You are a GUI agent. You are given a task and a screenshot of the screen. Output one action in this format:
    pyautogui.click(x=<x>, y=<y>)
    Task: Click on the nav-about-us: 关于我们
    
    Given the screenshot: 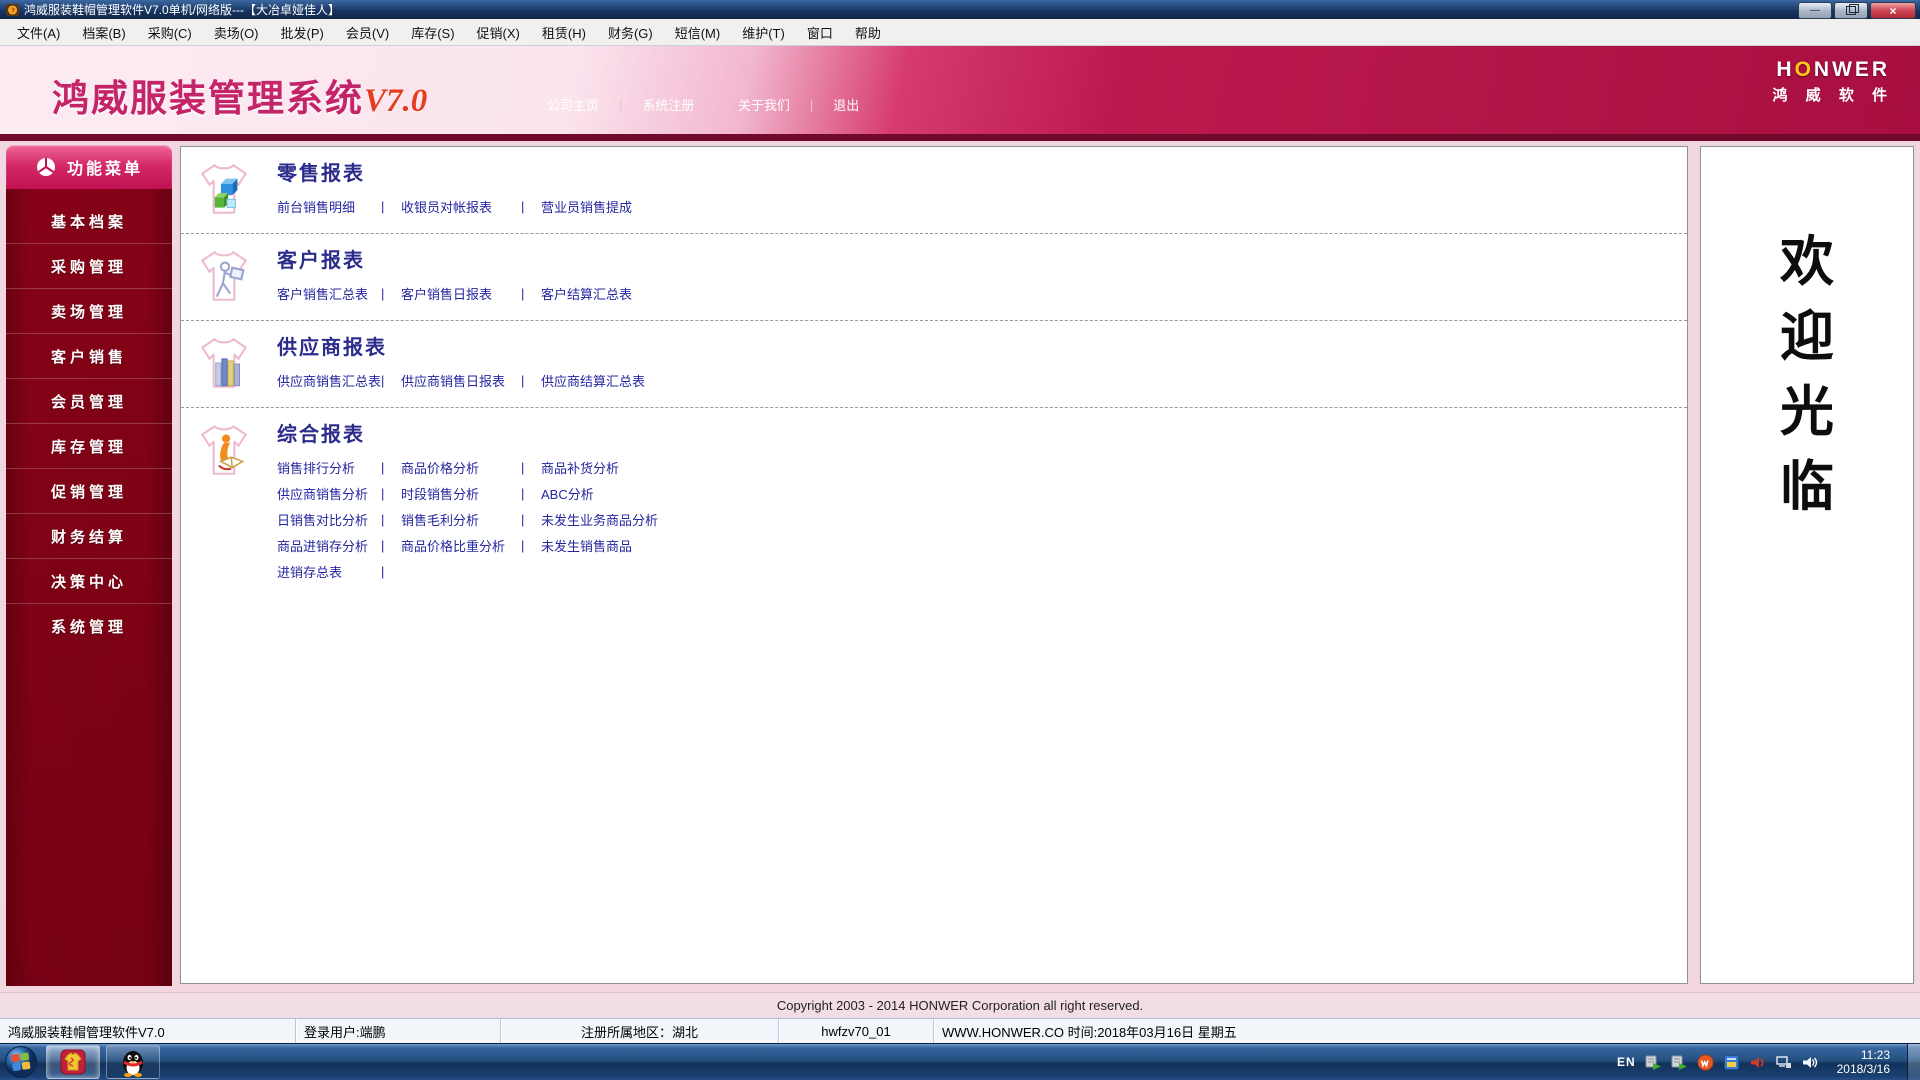 What is the action you would take?
    pyautogui.click(x=764, y=104)
    